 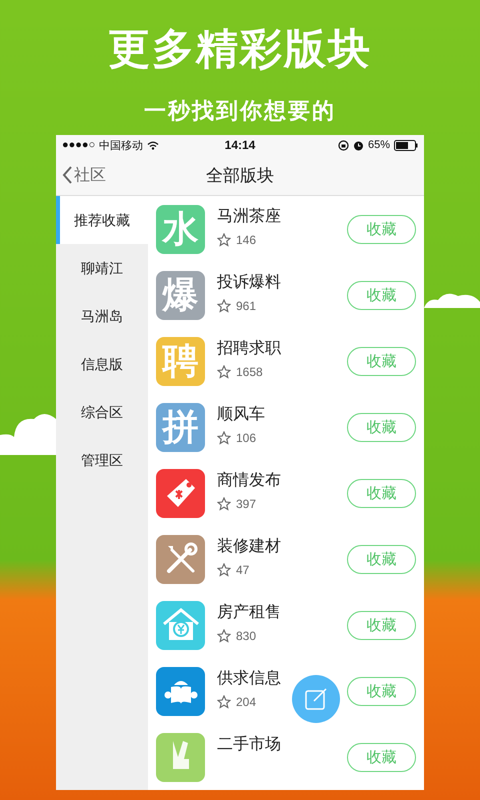 I want to click on favorite-count: 830, so click(x=246, y=636).